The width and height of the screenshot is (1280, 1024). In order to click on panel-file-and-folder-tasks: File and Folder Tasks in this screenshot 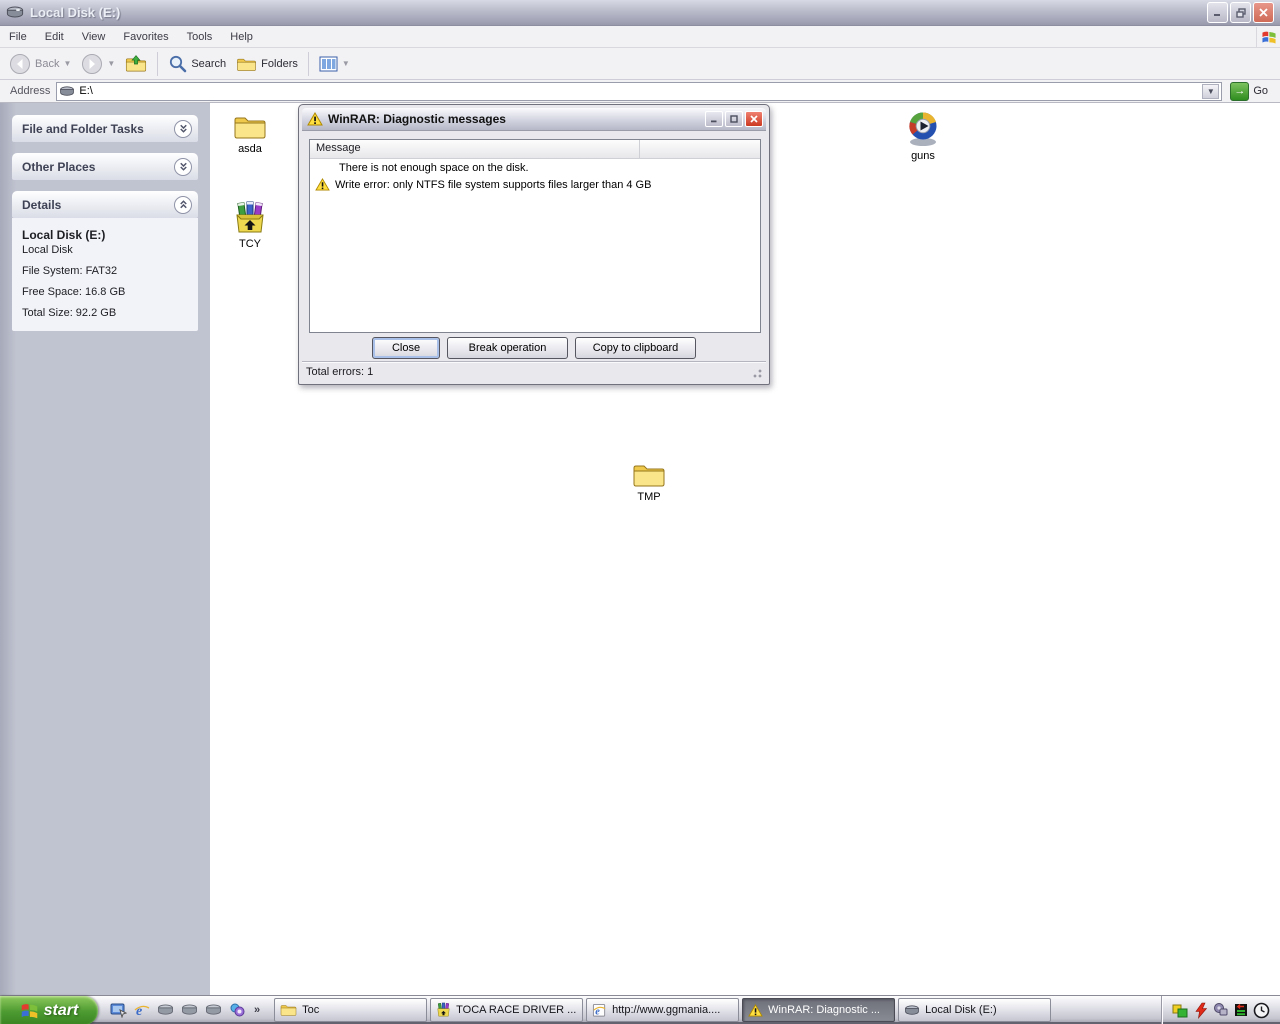, I will do `click(105, 128)`.